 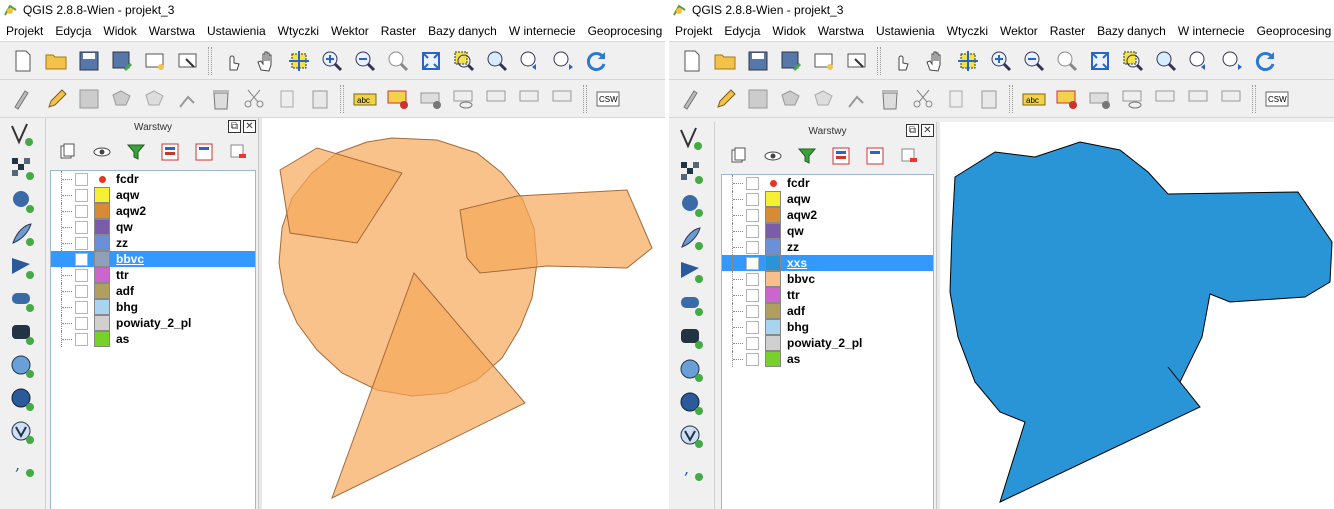 What do you see at coordinates (967, 31) in the screenshot?
I see `menu-wtyczki: Wtyczki` at bounding box center [967, 31].